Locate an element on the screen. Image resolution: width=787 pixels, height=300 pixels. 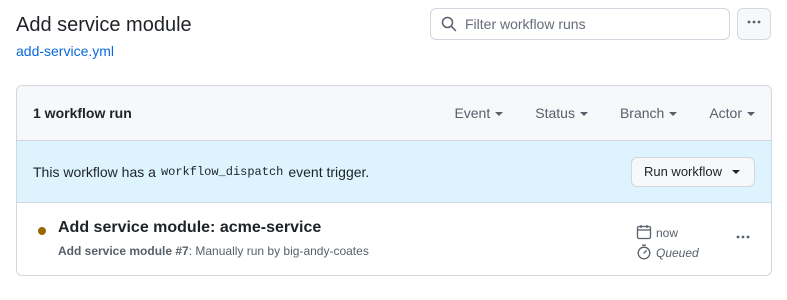
run-title: Add service module: acme-service is located at coordinates (189, 228).